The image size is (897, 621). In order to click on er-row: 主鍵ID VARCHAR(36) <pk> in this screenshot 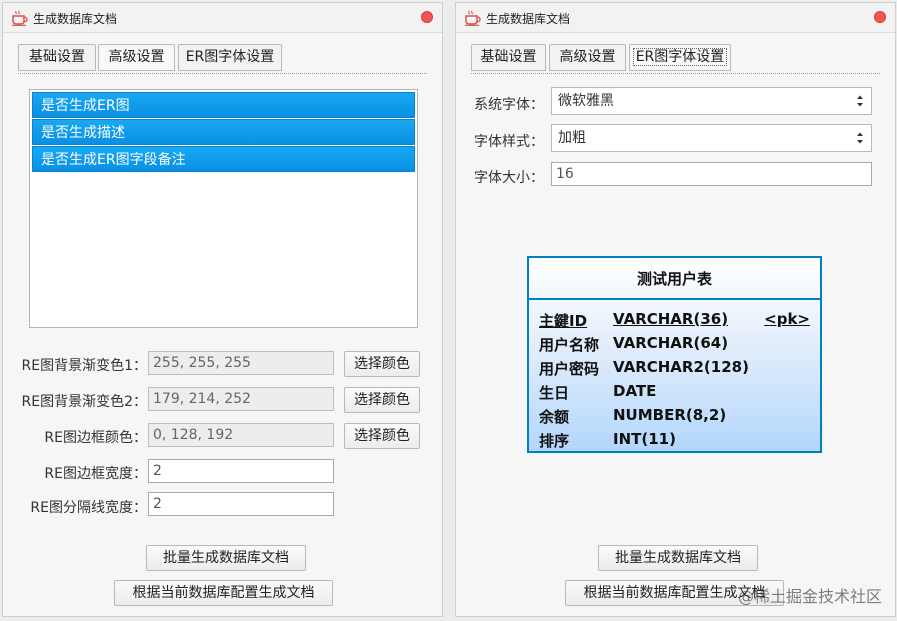, I will do `click(674, 322)`.